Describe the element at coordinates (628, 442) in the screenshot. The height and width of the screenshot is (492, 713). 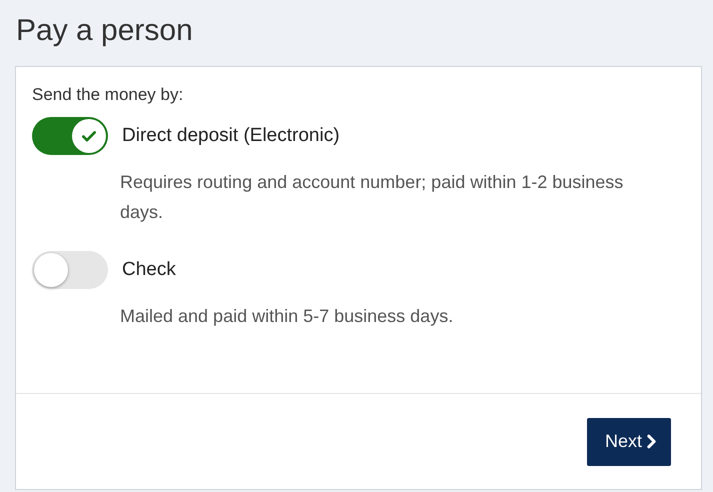
I see `next-button: Next` at that location.